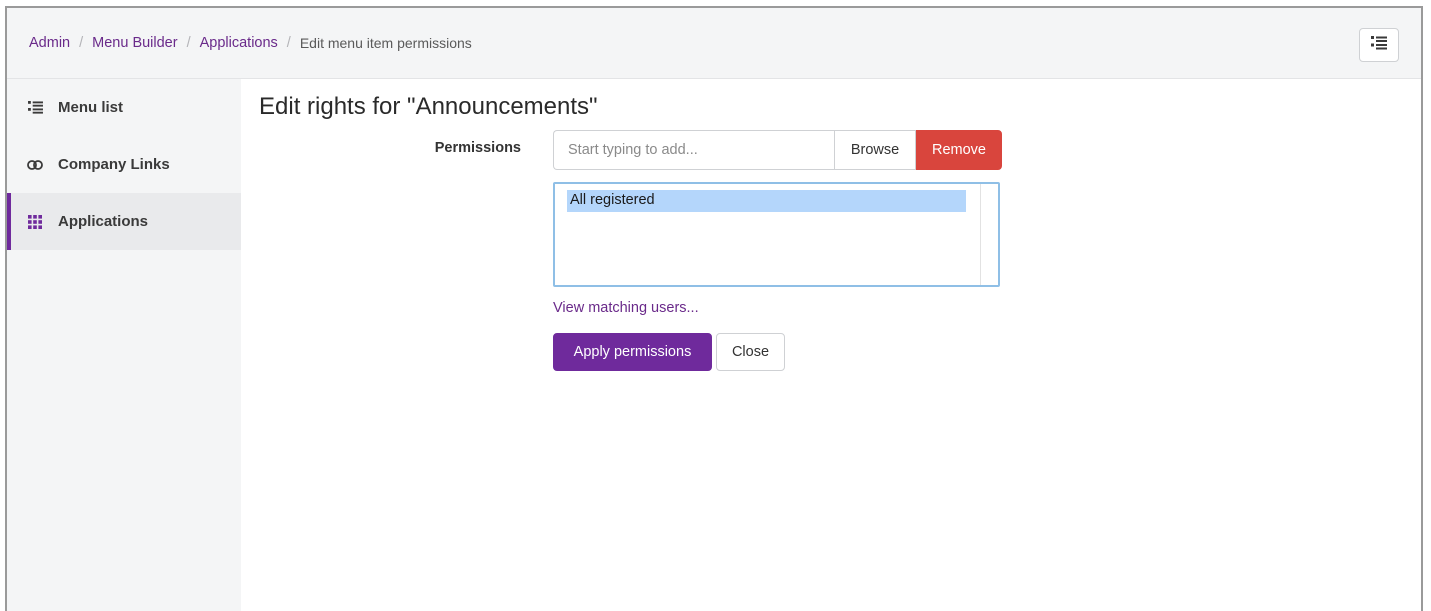 This screenshot has height=611, width=1431. I want to click on link-icon, so click(35, 165).